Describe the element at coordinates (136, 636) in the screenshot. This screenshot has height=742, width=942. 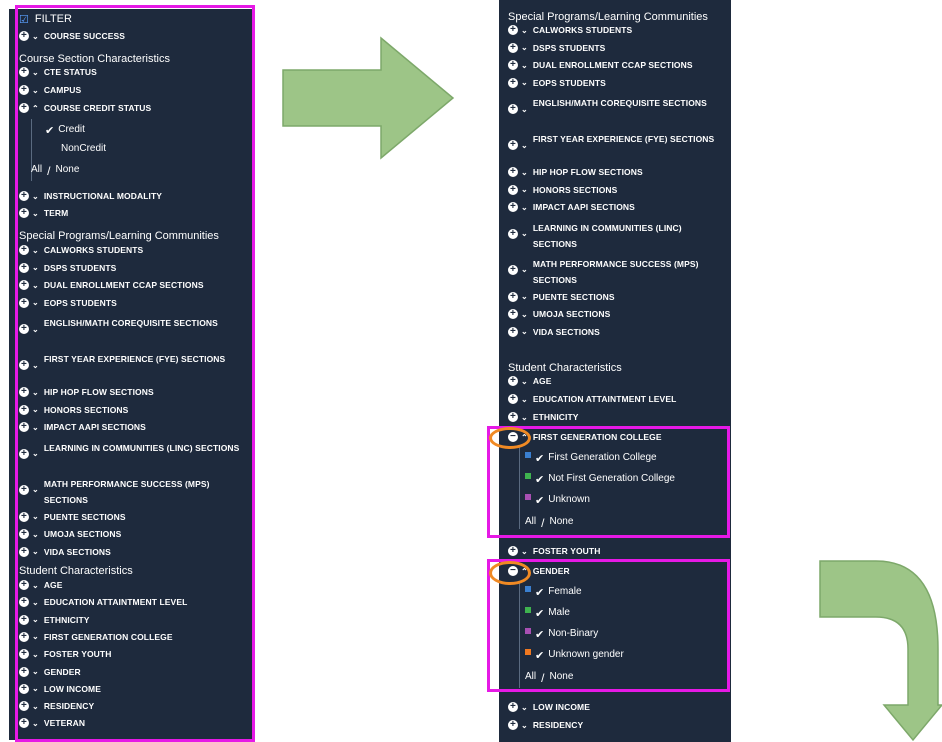
I see `filter-item-first-generation-college: + ⌄ First Generation College` at that location.